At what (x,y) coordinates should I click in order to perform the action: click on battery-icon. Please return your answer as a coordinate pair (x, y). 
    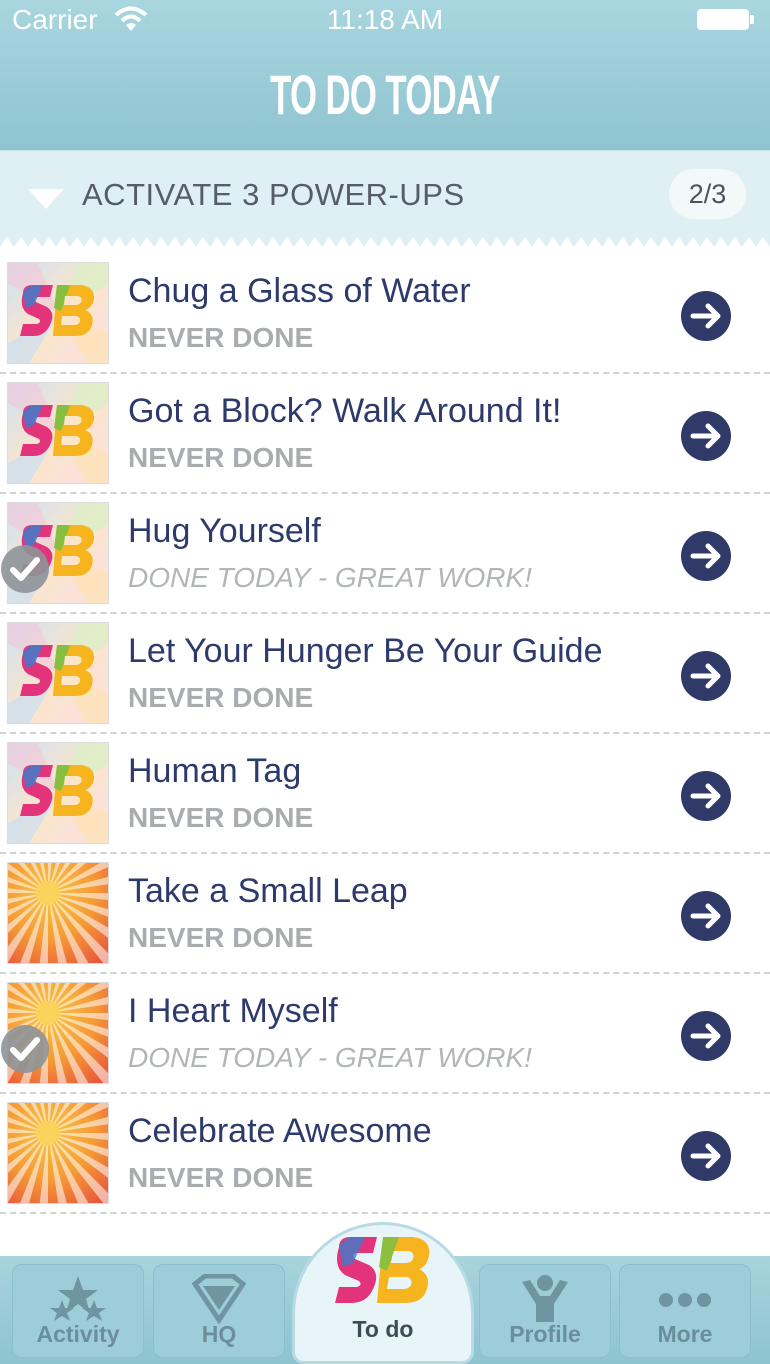
    Looking at the image, I should click on (723, 19).